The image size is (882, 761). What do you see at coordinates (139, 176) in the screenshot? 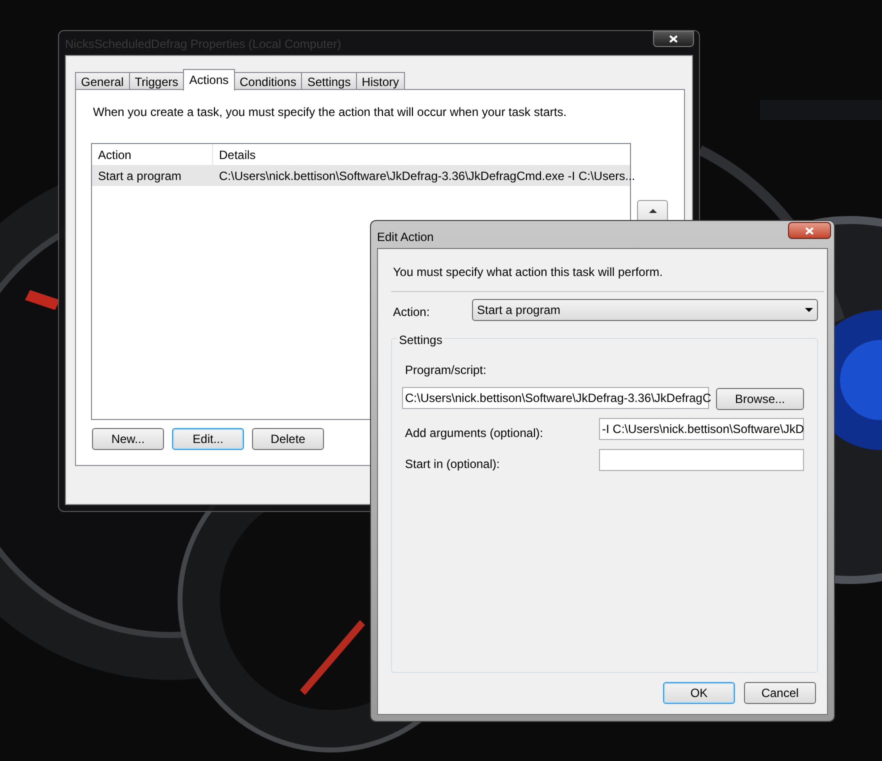
I see `table-cell-text: Start a program` at bounding box center [139, 176].